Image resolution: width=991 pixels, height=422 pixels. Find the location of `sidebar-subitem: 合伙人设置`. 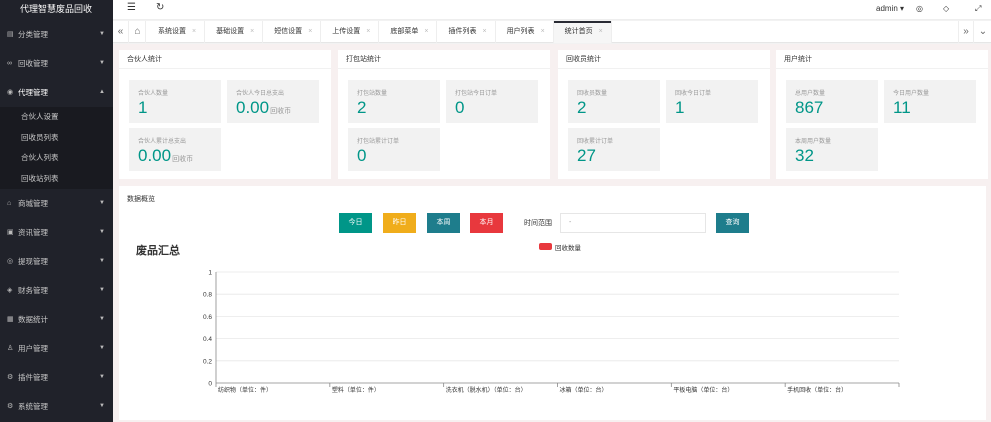

sidebar-subitem: 合伙人设置 is located at coordinates (56, 117).